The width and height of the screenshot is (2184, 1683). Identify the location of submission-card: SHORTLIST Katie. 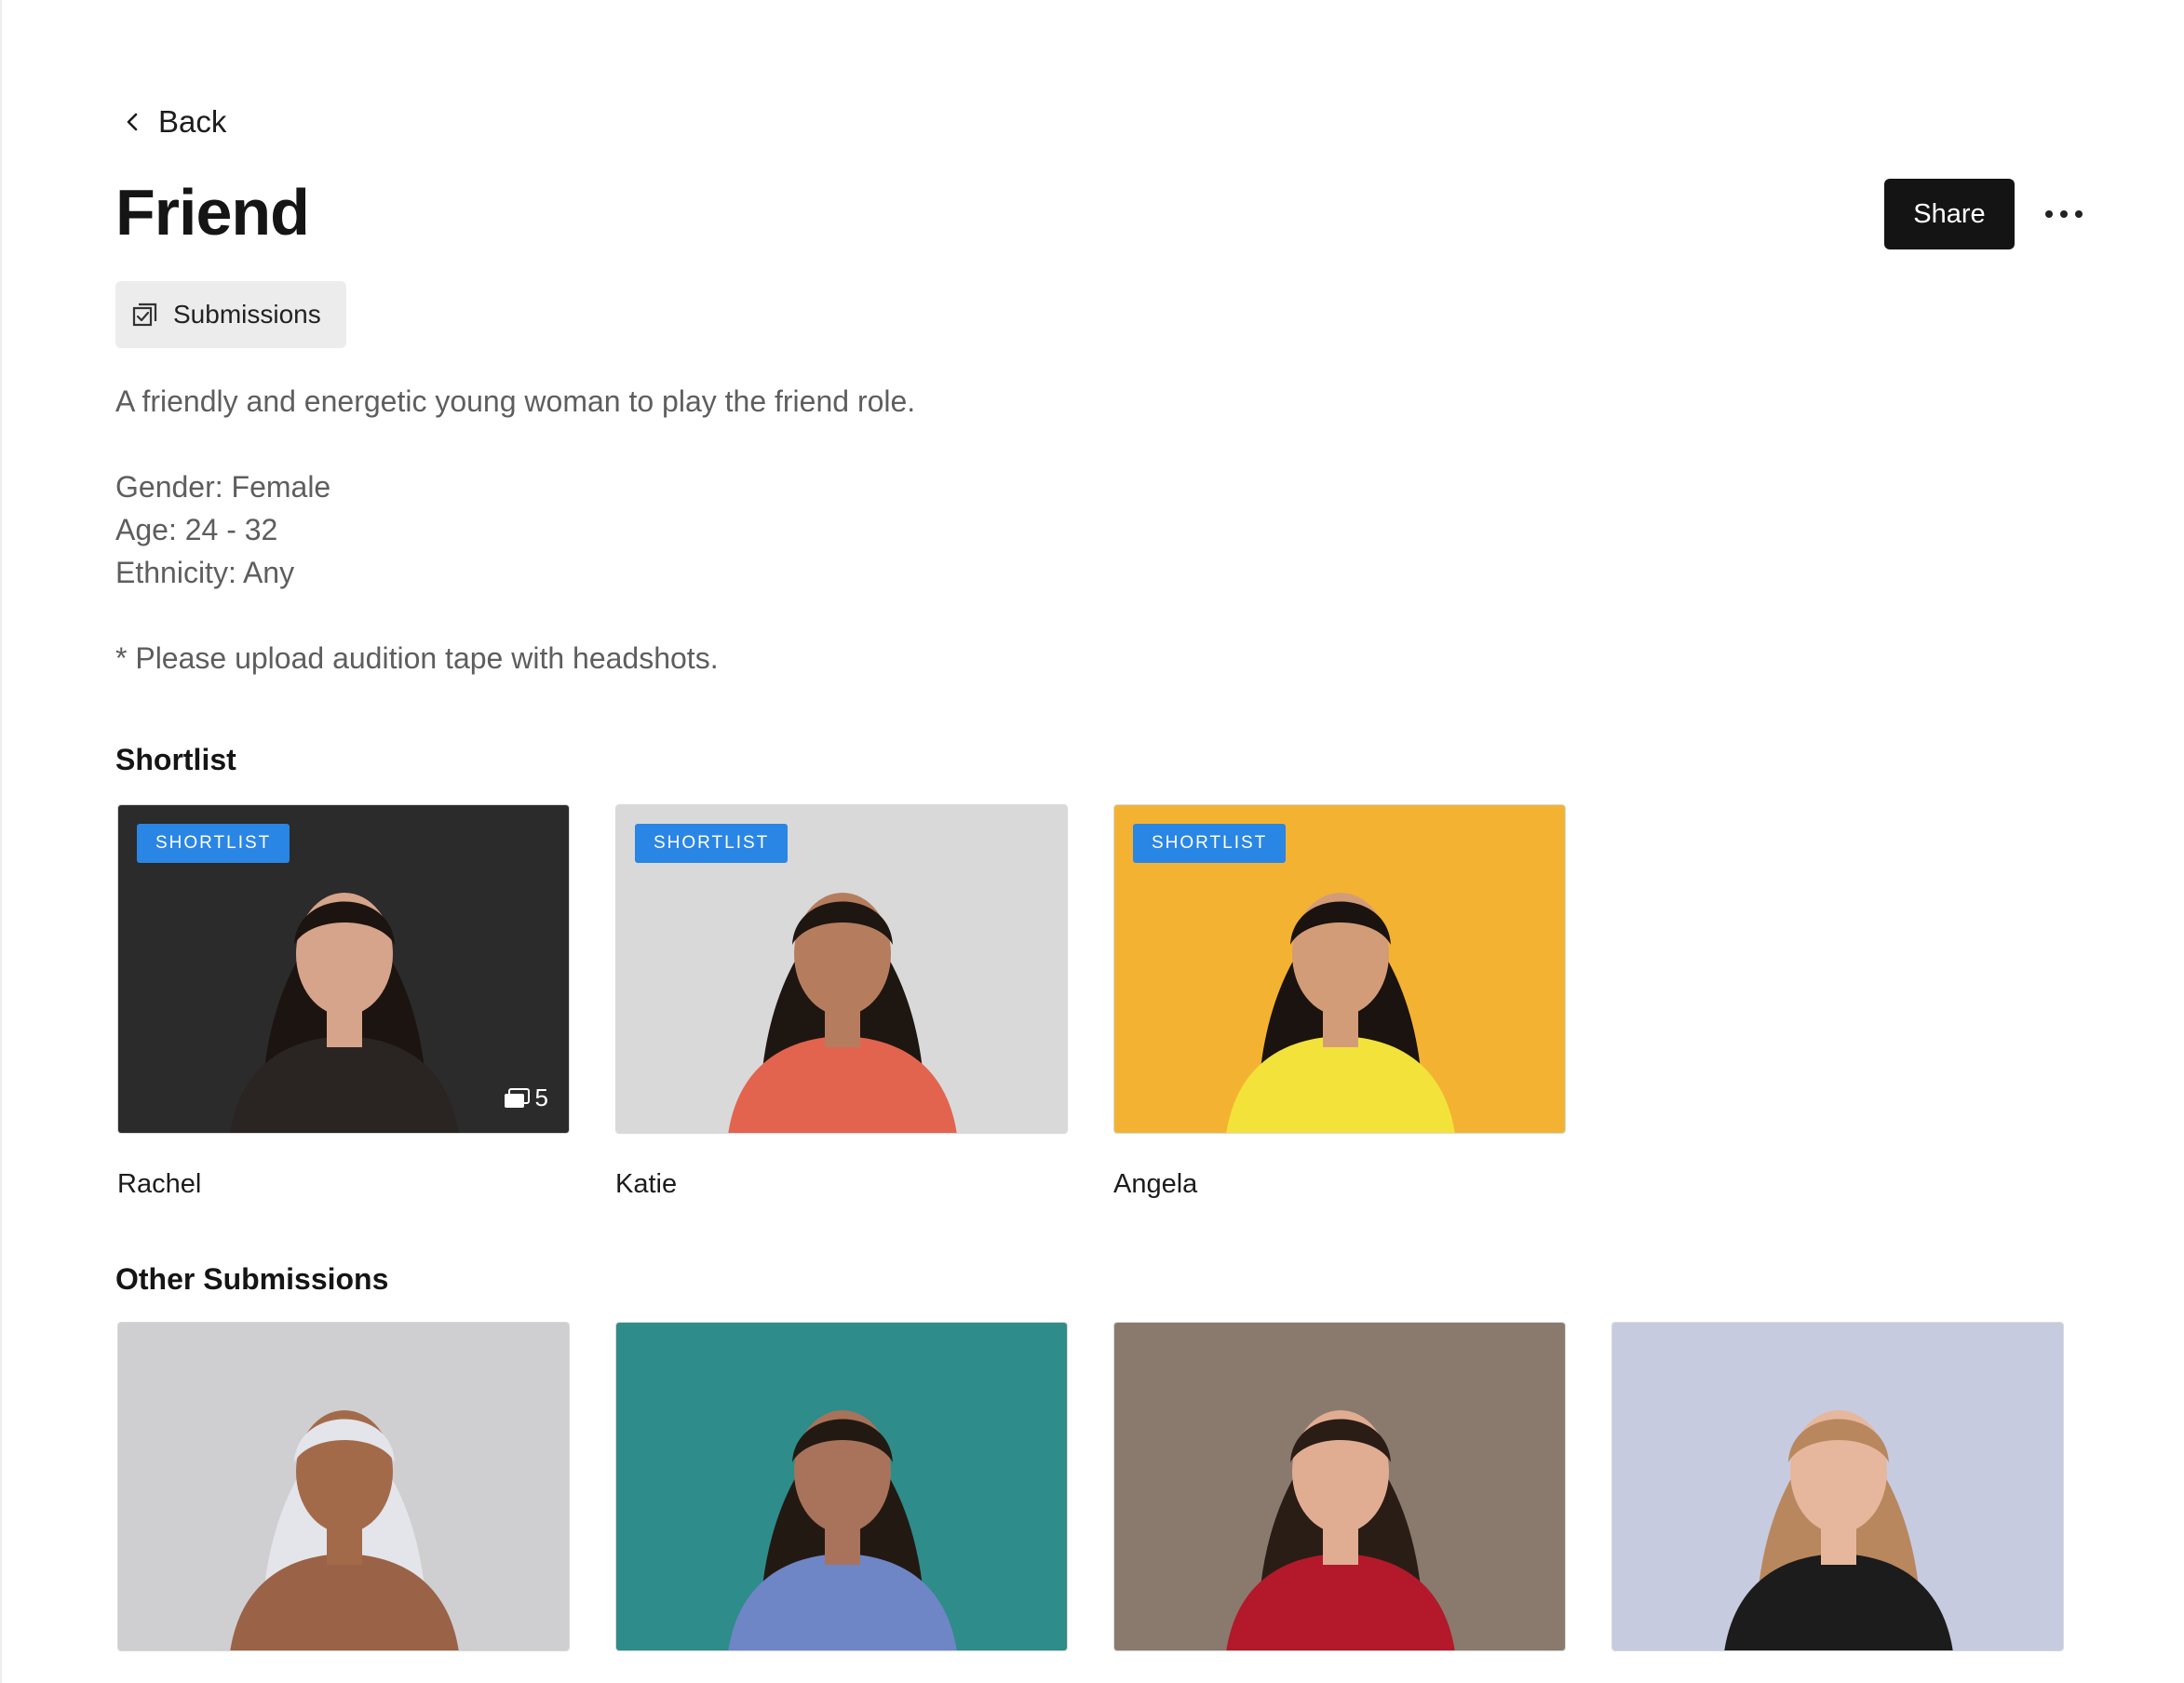
(841, 1002).